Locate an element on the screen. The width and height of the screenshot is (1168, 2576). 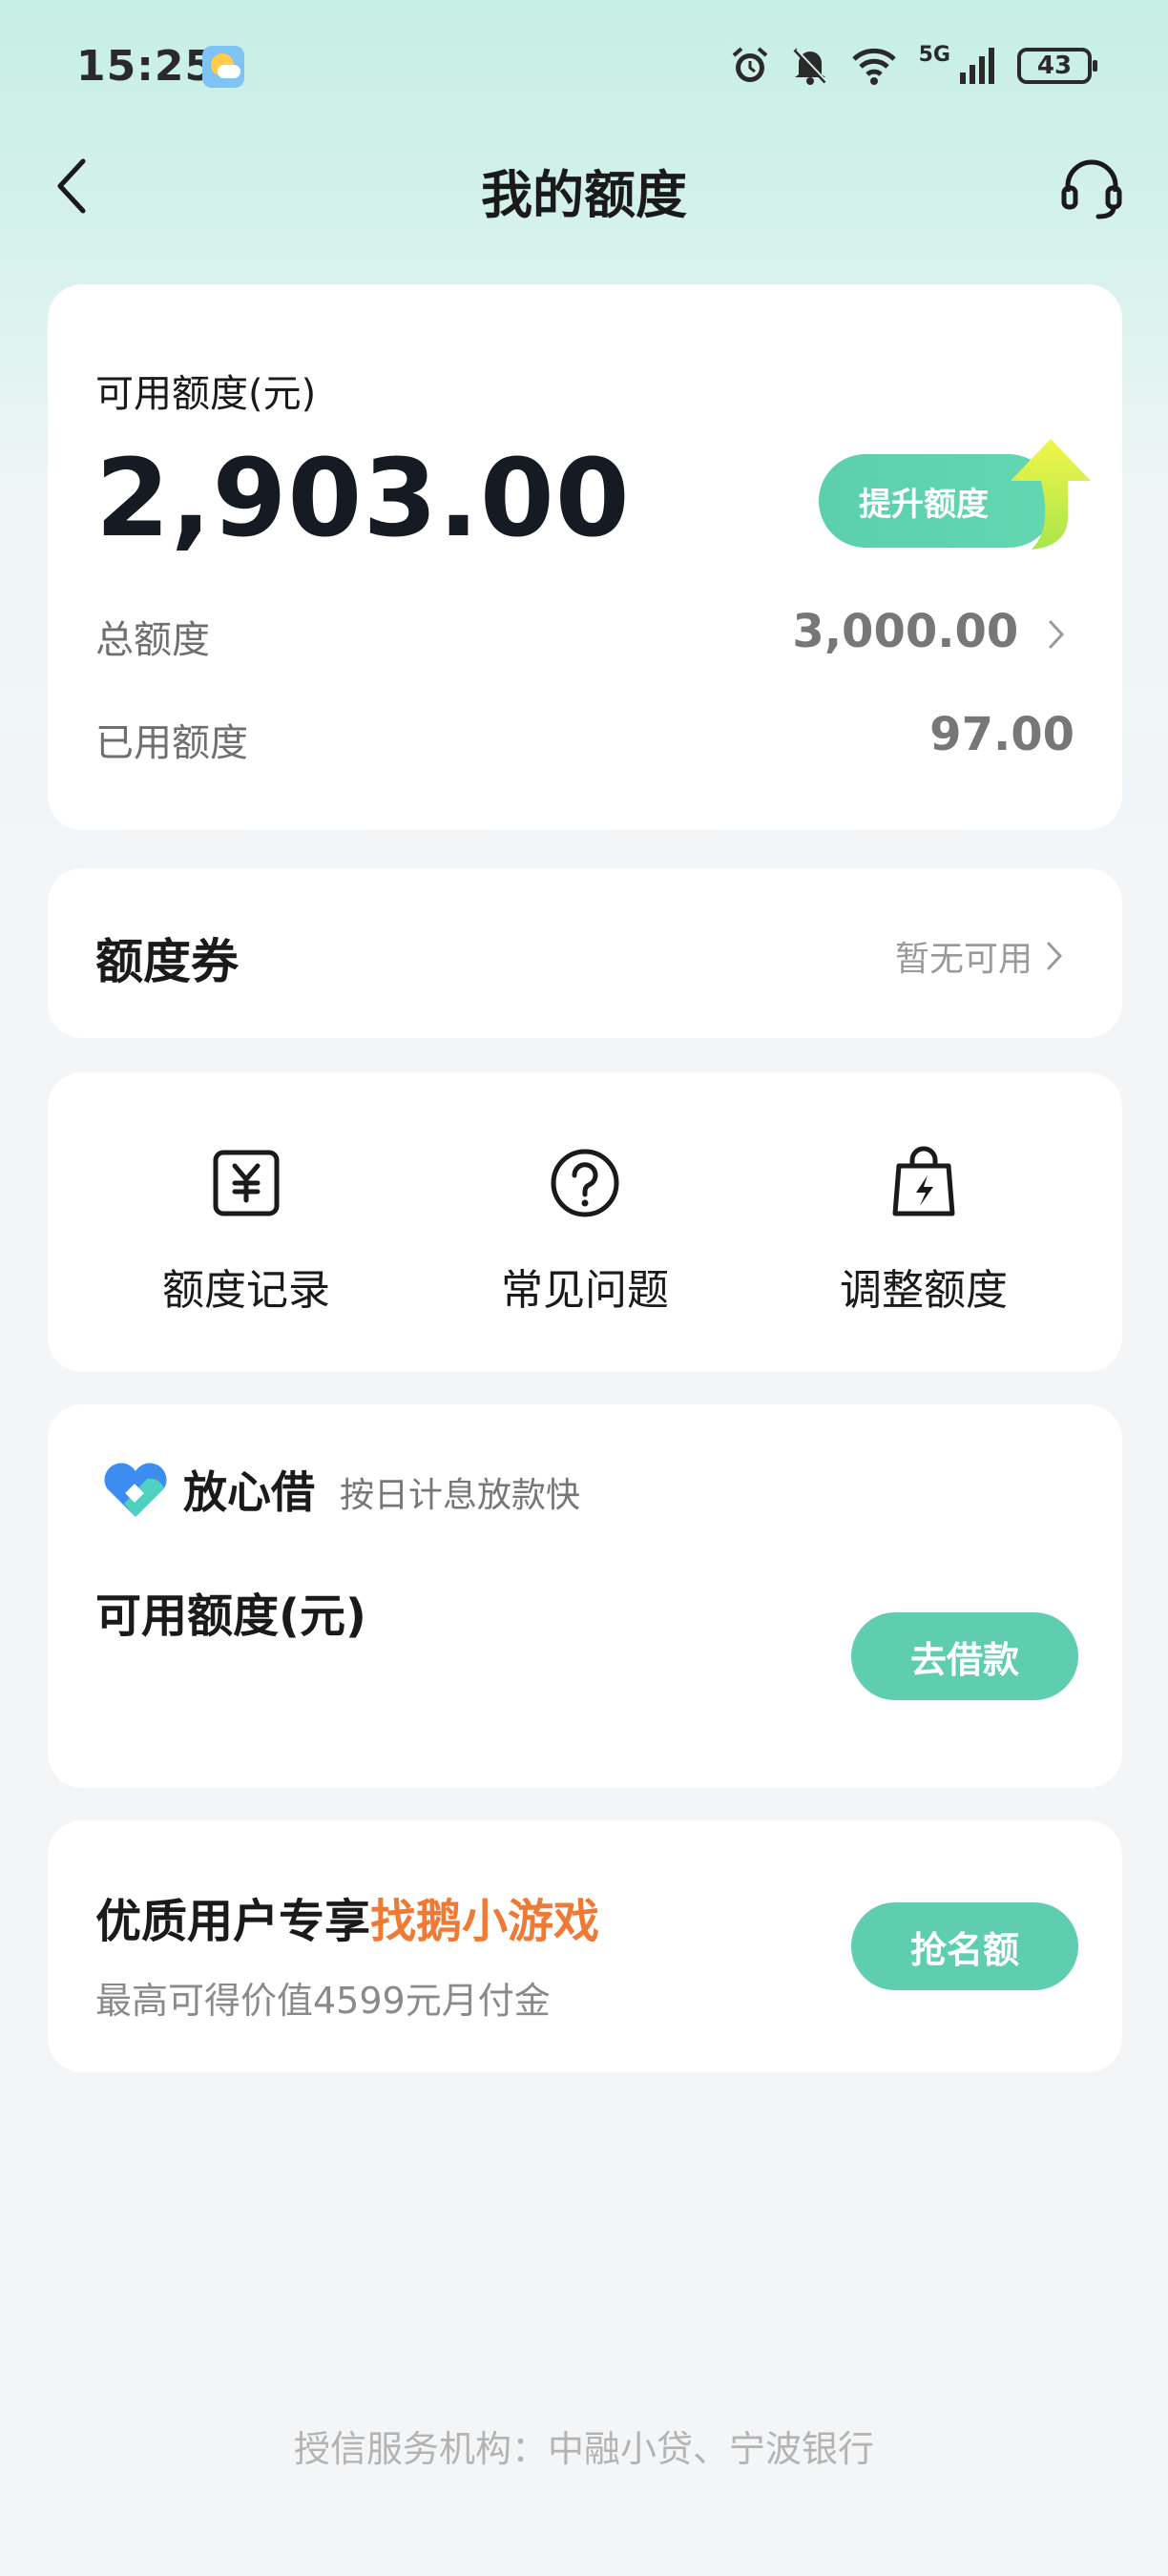
wifi-icon is located at coordinates (873, 66).